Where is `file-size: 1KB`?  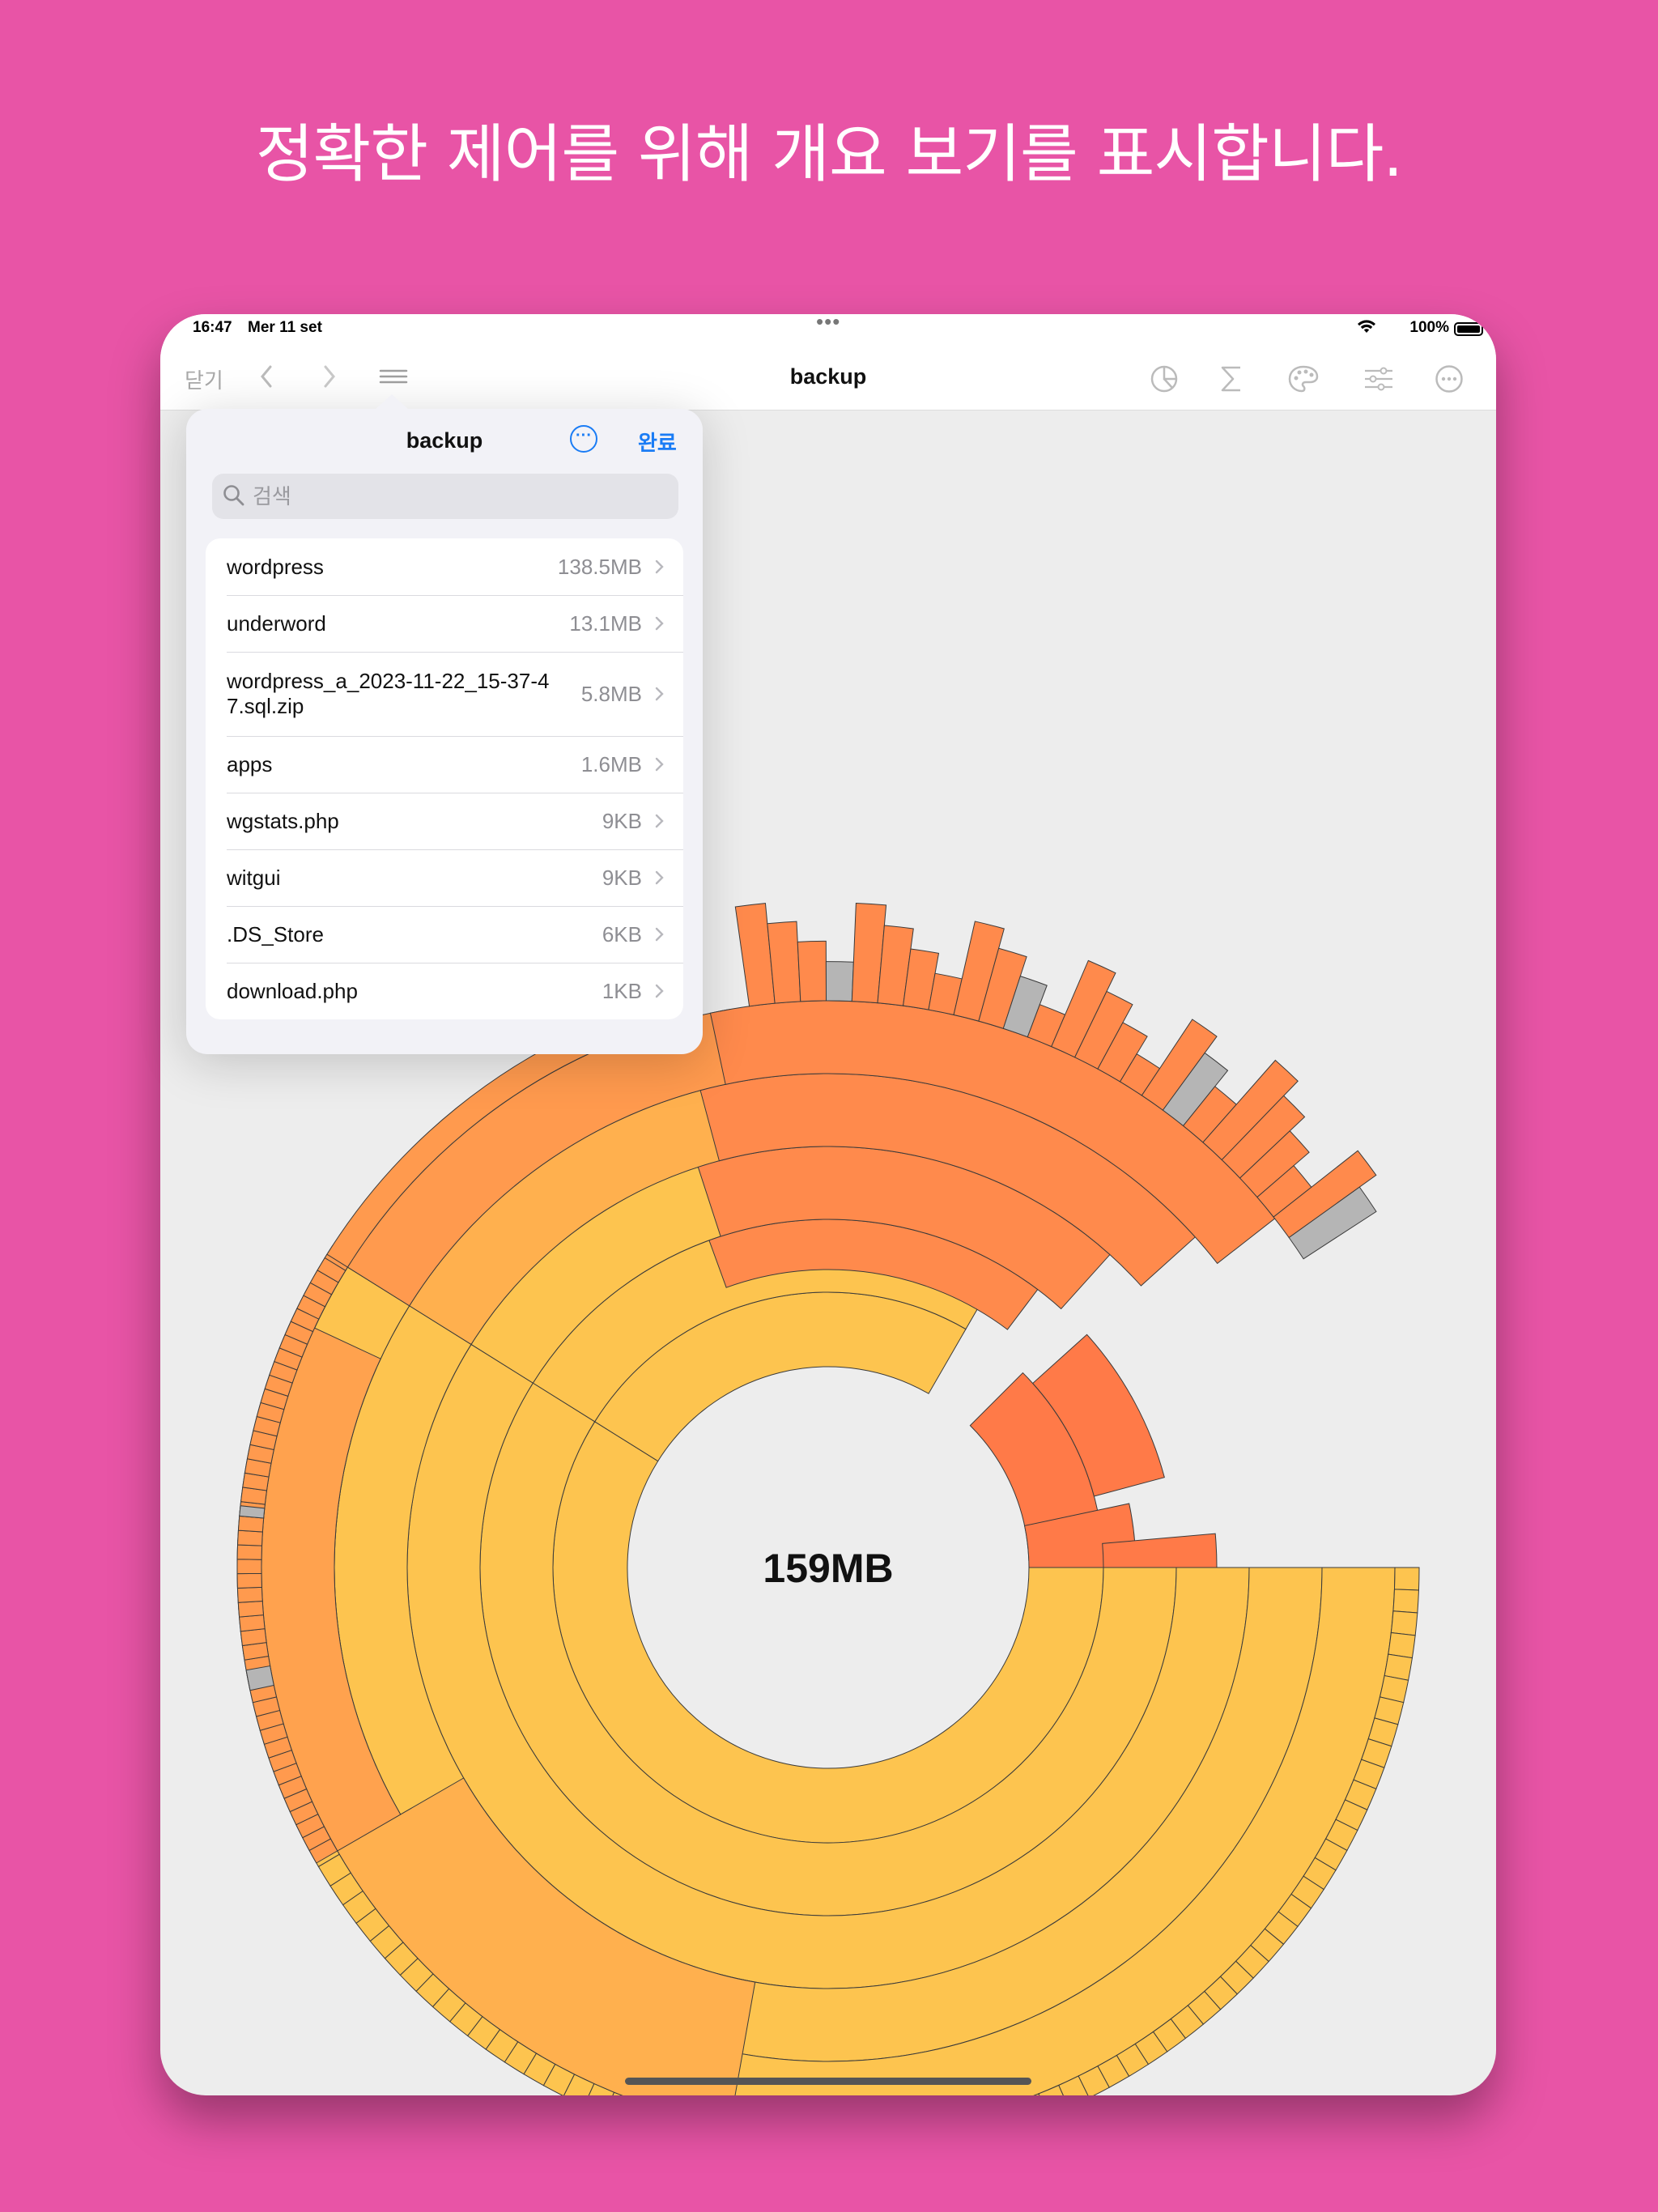 file-size: 1KB is located at coordinates (622, 991).